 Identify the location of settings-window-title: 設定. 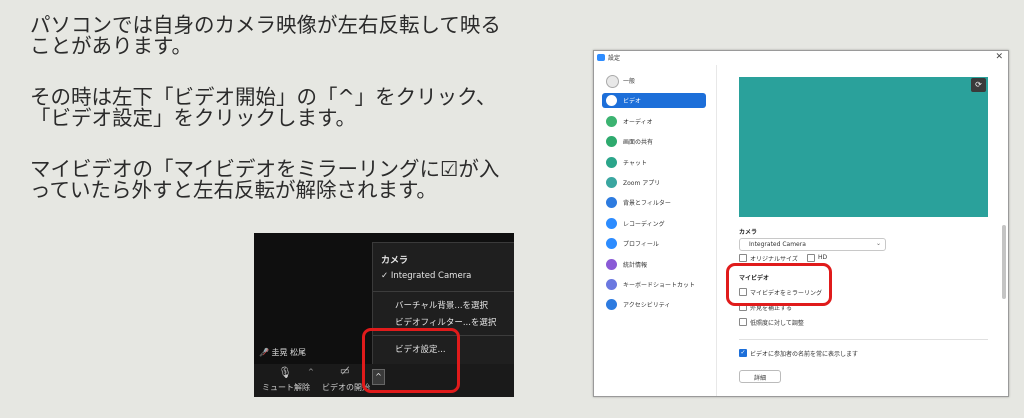
(614, 58).